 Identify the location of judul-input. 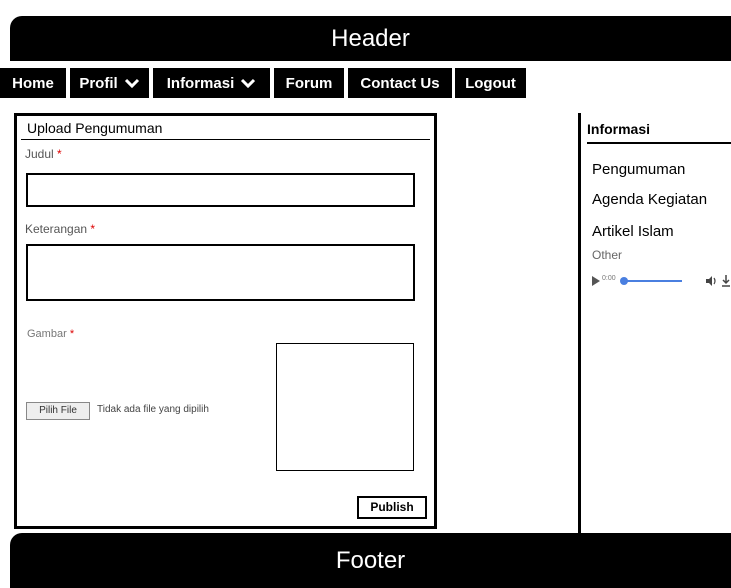
(220, 190).